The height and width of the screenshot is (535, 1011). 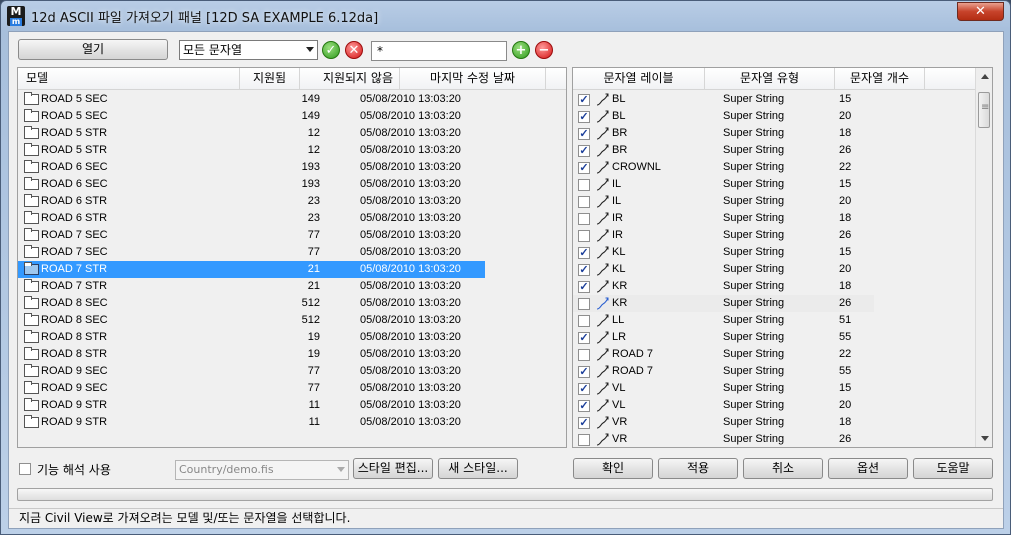 What do you see at coordinates (984, 110) in the screenshot?
I see `scroll-thumb` at bounding box center [984, 110].